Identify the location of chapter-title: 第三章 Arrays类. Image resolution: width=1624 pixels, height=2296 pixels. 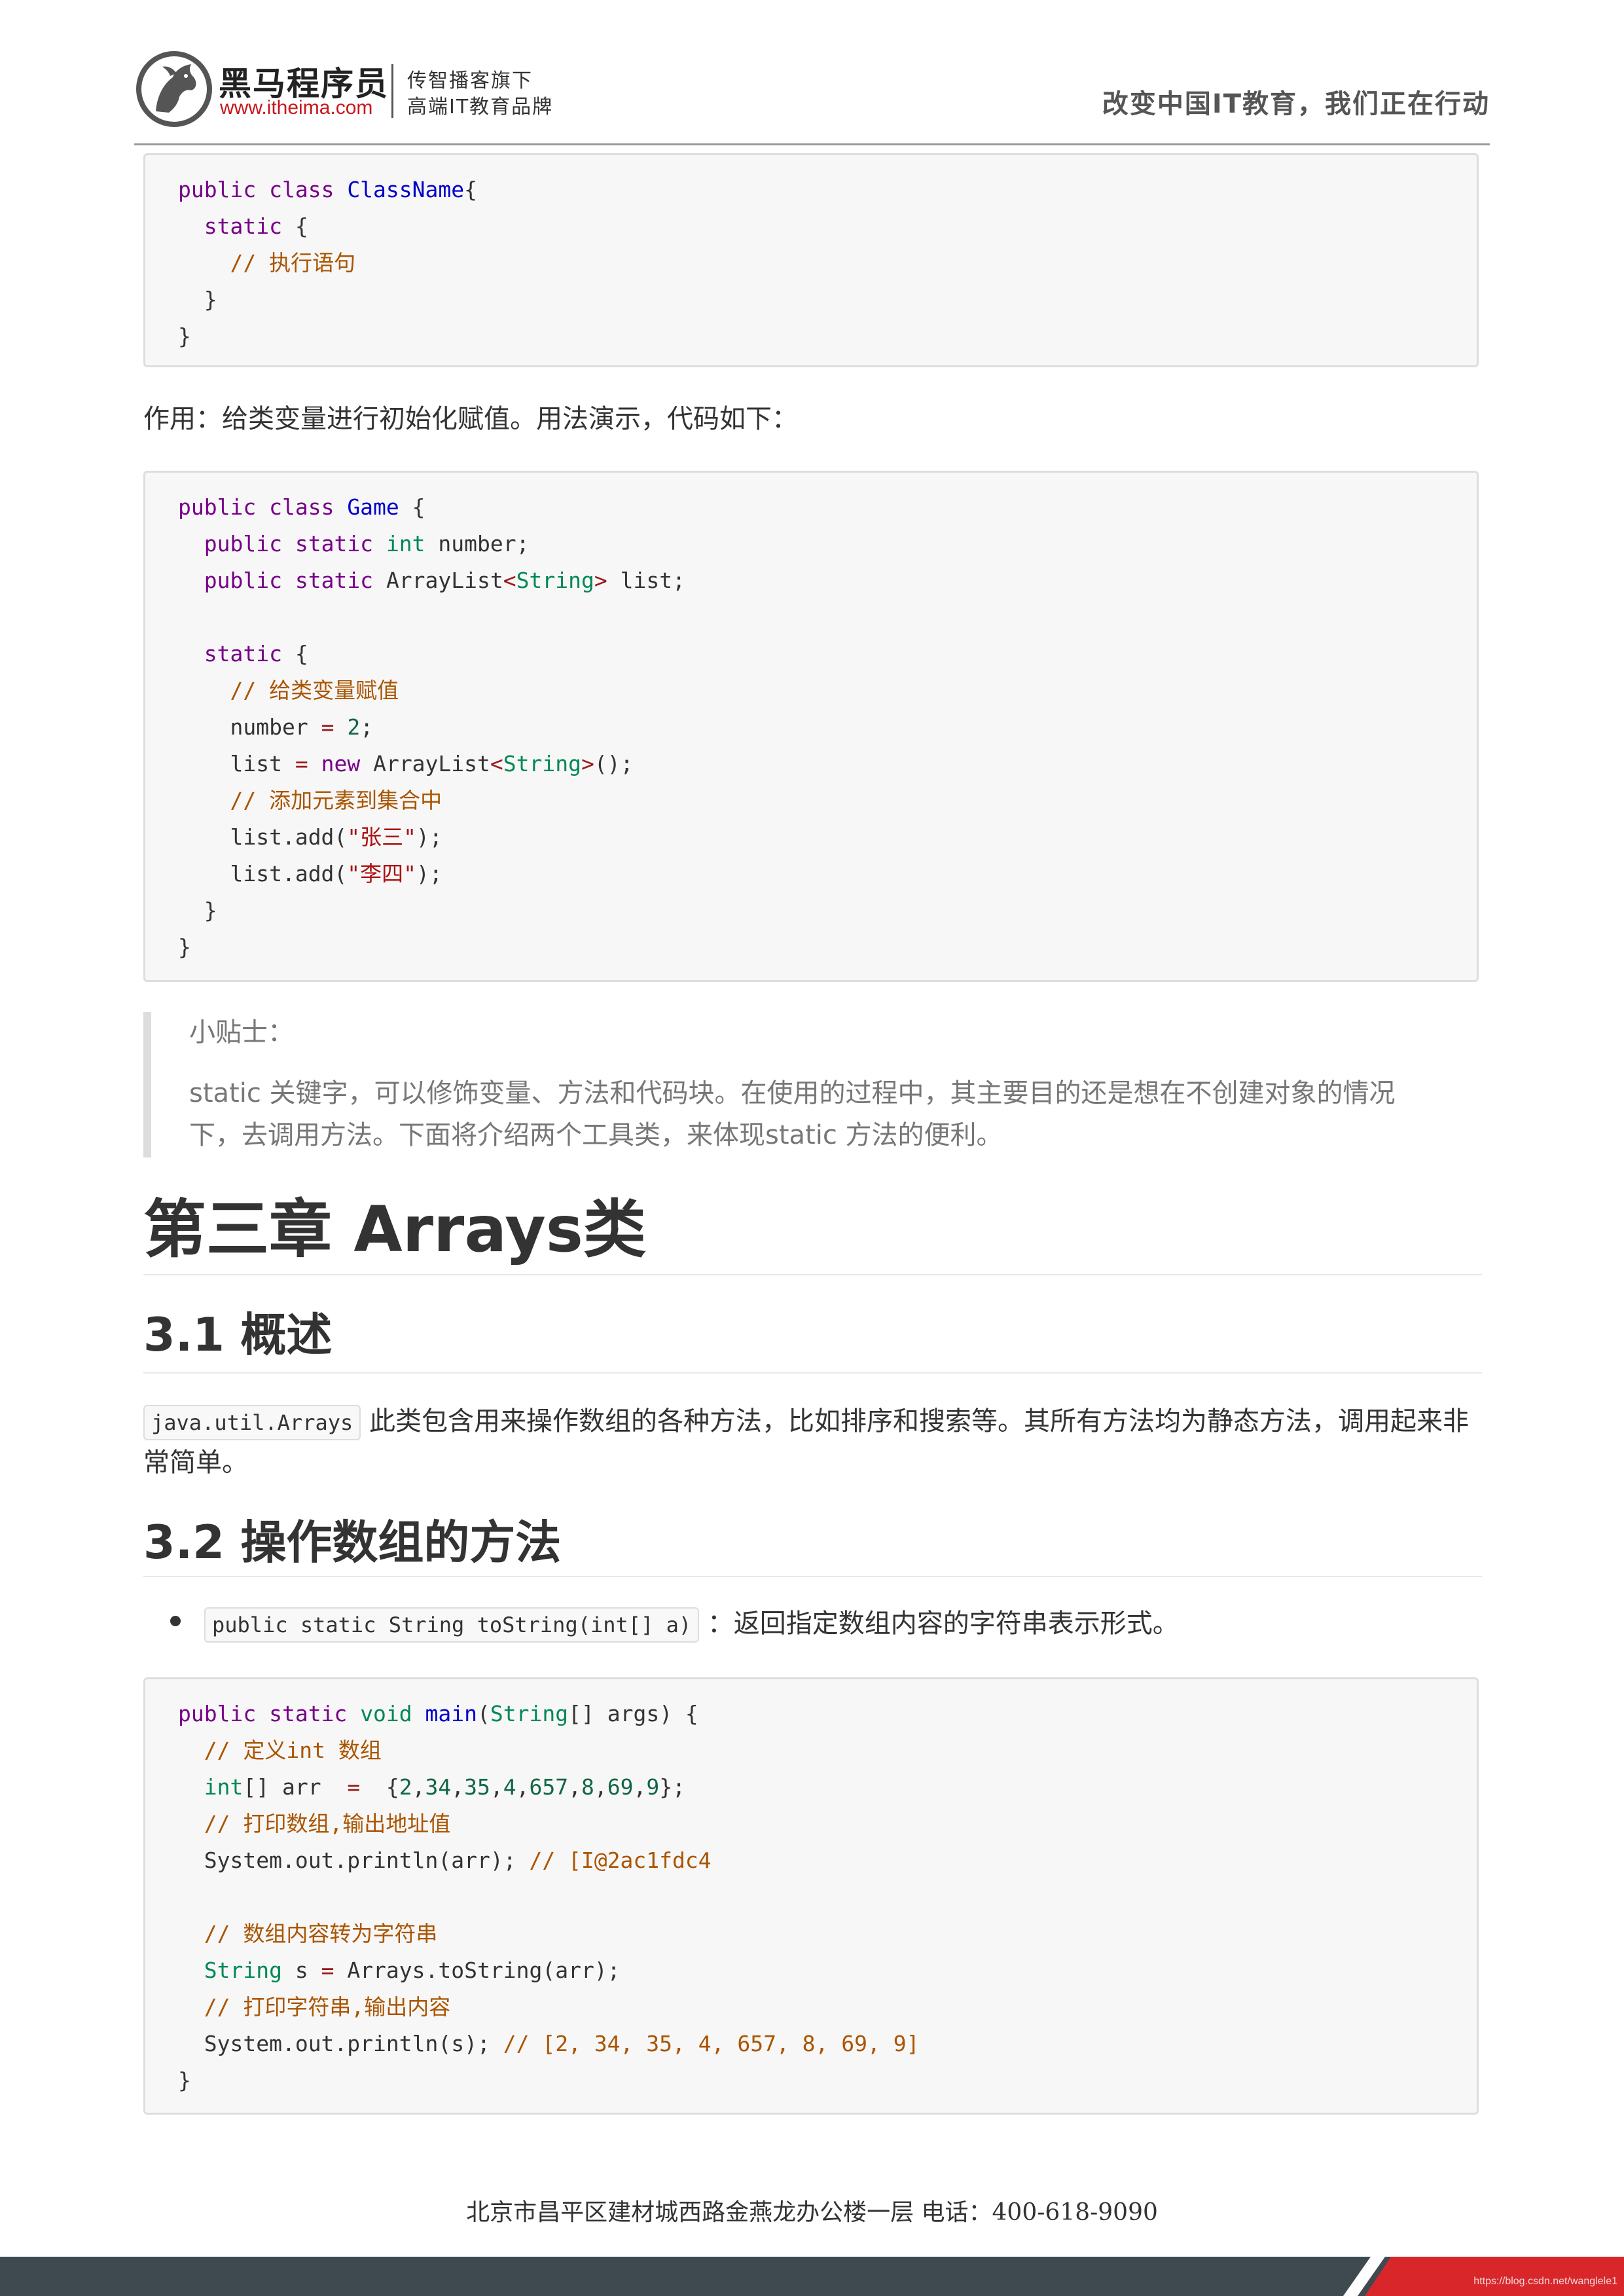
(395, 1229).